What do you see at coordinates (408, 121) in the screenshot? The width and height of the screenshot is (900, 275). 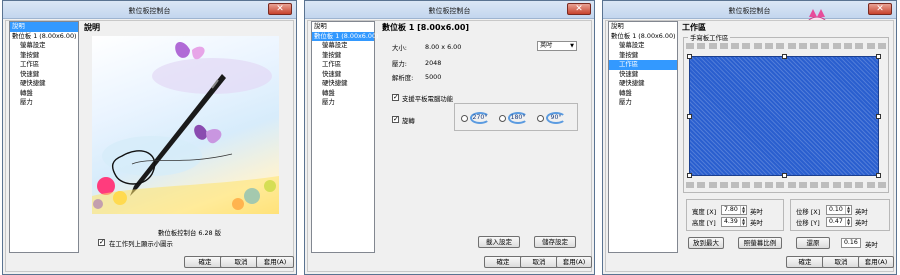 I see `rotate-label: 旋轉` at bounding box center [408, 121].